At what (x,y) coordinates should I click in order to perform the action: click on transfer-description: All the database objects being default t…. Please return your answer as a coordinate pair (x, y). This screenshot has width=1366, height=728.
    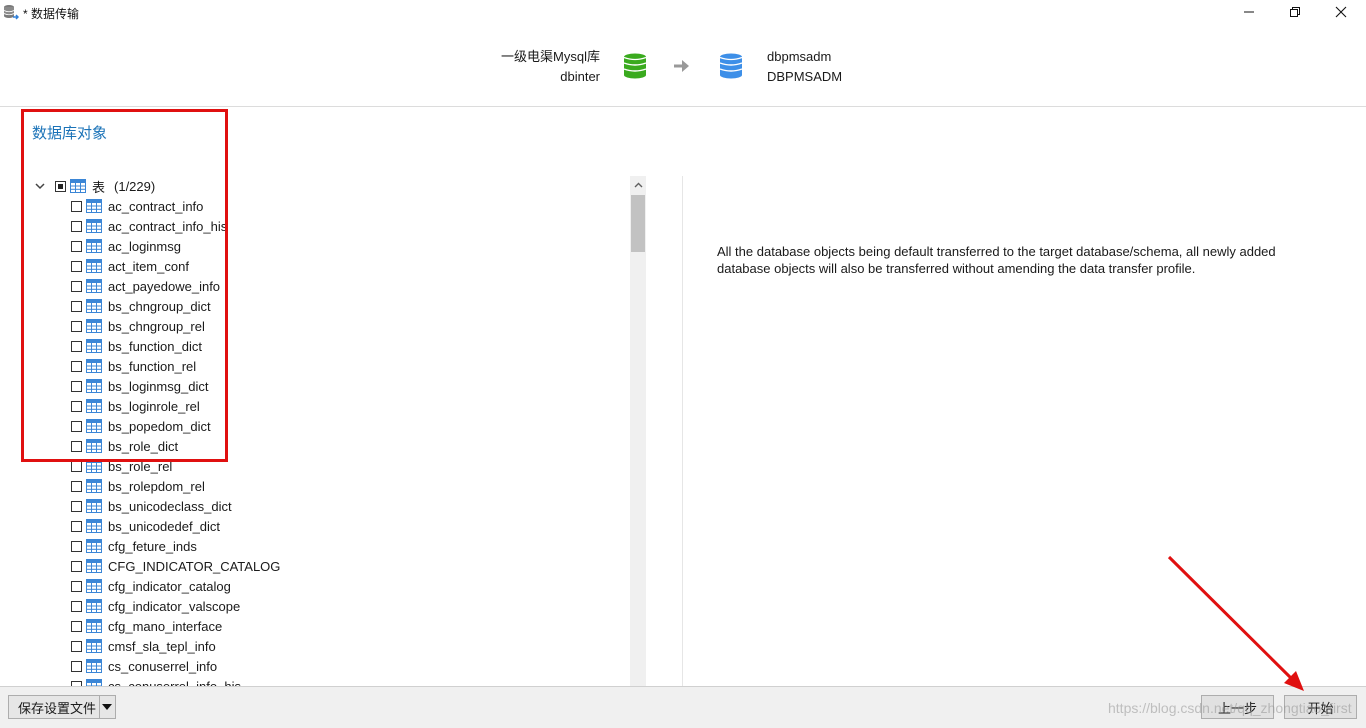
    Looking at the image, I should click on (996, 260).